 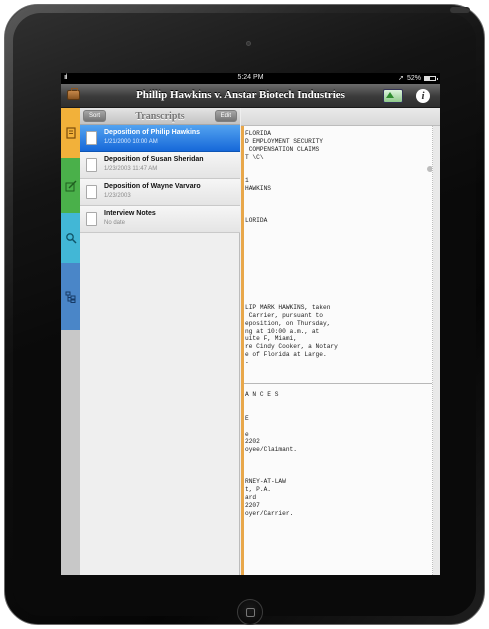 I want to click on transcript-line: uite F, Miami,, so click(x=271, y=339).